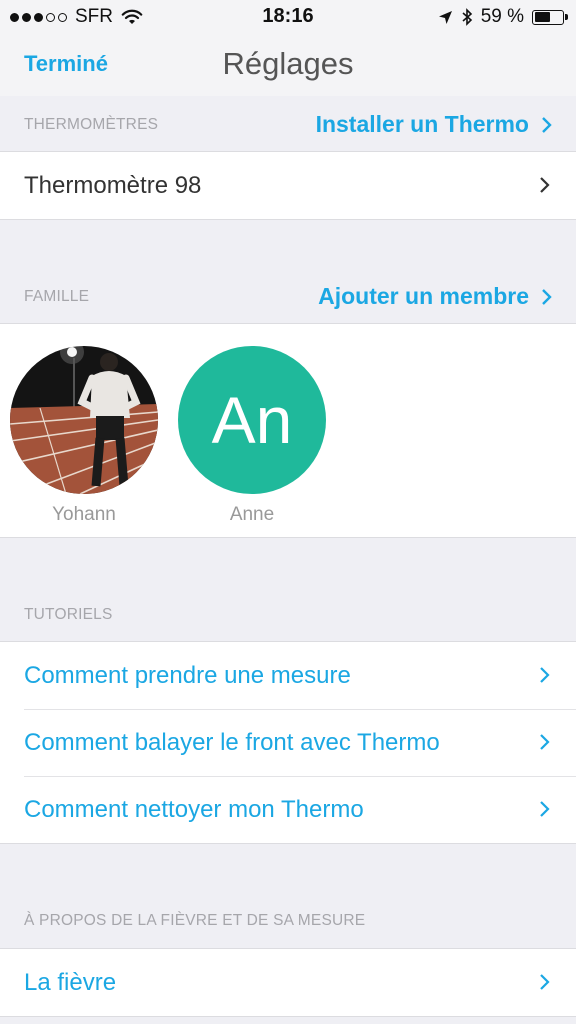 This screenshot has width=576, height=1024. I want to click on about-header-label: À PROPOS DE LA FIÈVRE ET DE SA MESURE, so click(195, 920).